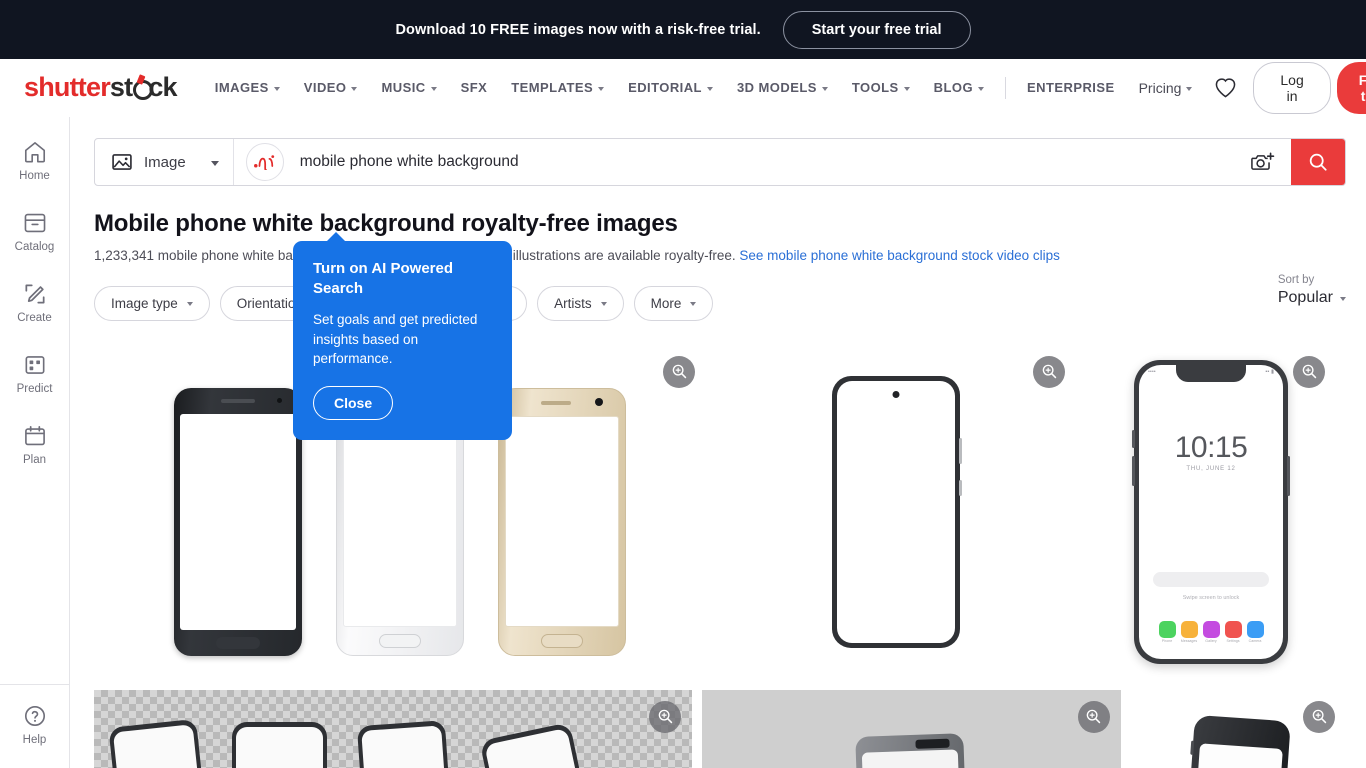 The image size is (1366, 768). Describe the element at coordinates (1225, 87) in the screenshot. I see `favorites-heart-icon` at that location.